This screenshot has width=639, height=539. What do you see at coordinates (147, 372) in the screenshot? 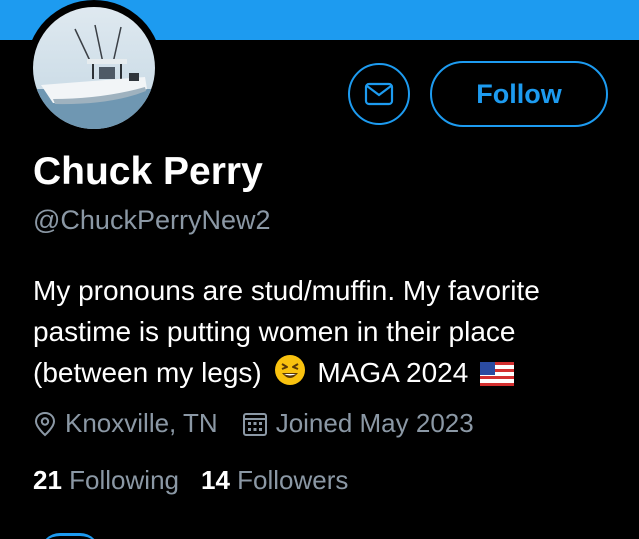
I see `bio-text: (between my legs)` at bounding box center [147, 372].